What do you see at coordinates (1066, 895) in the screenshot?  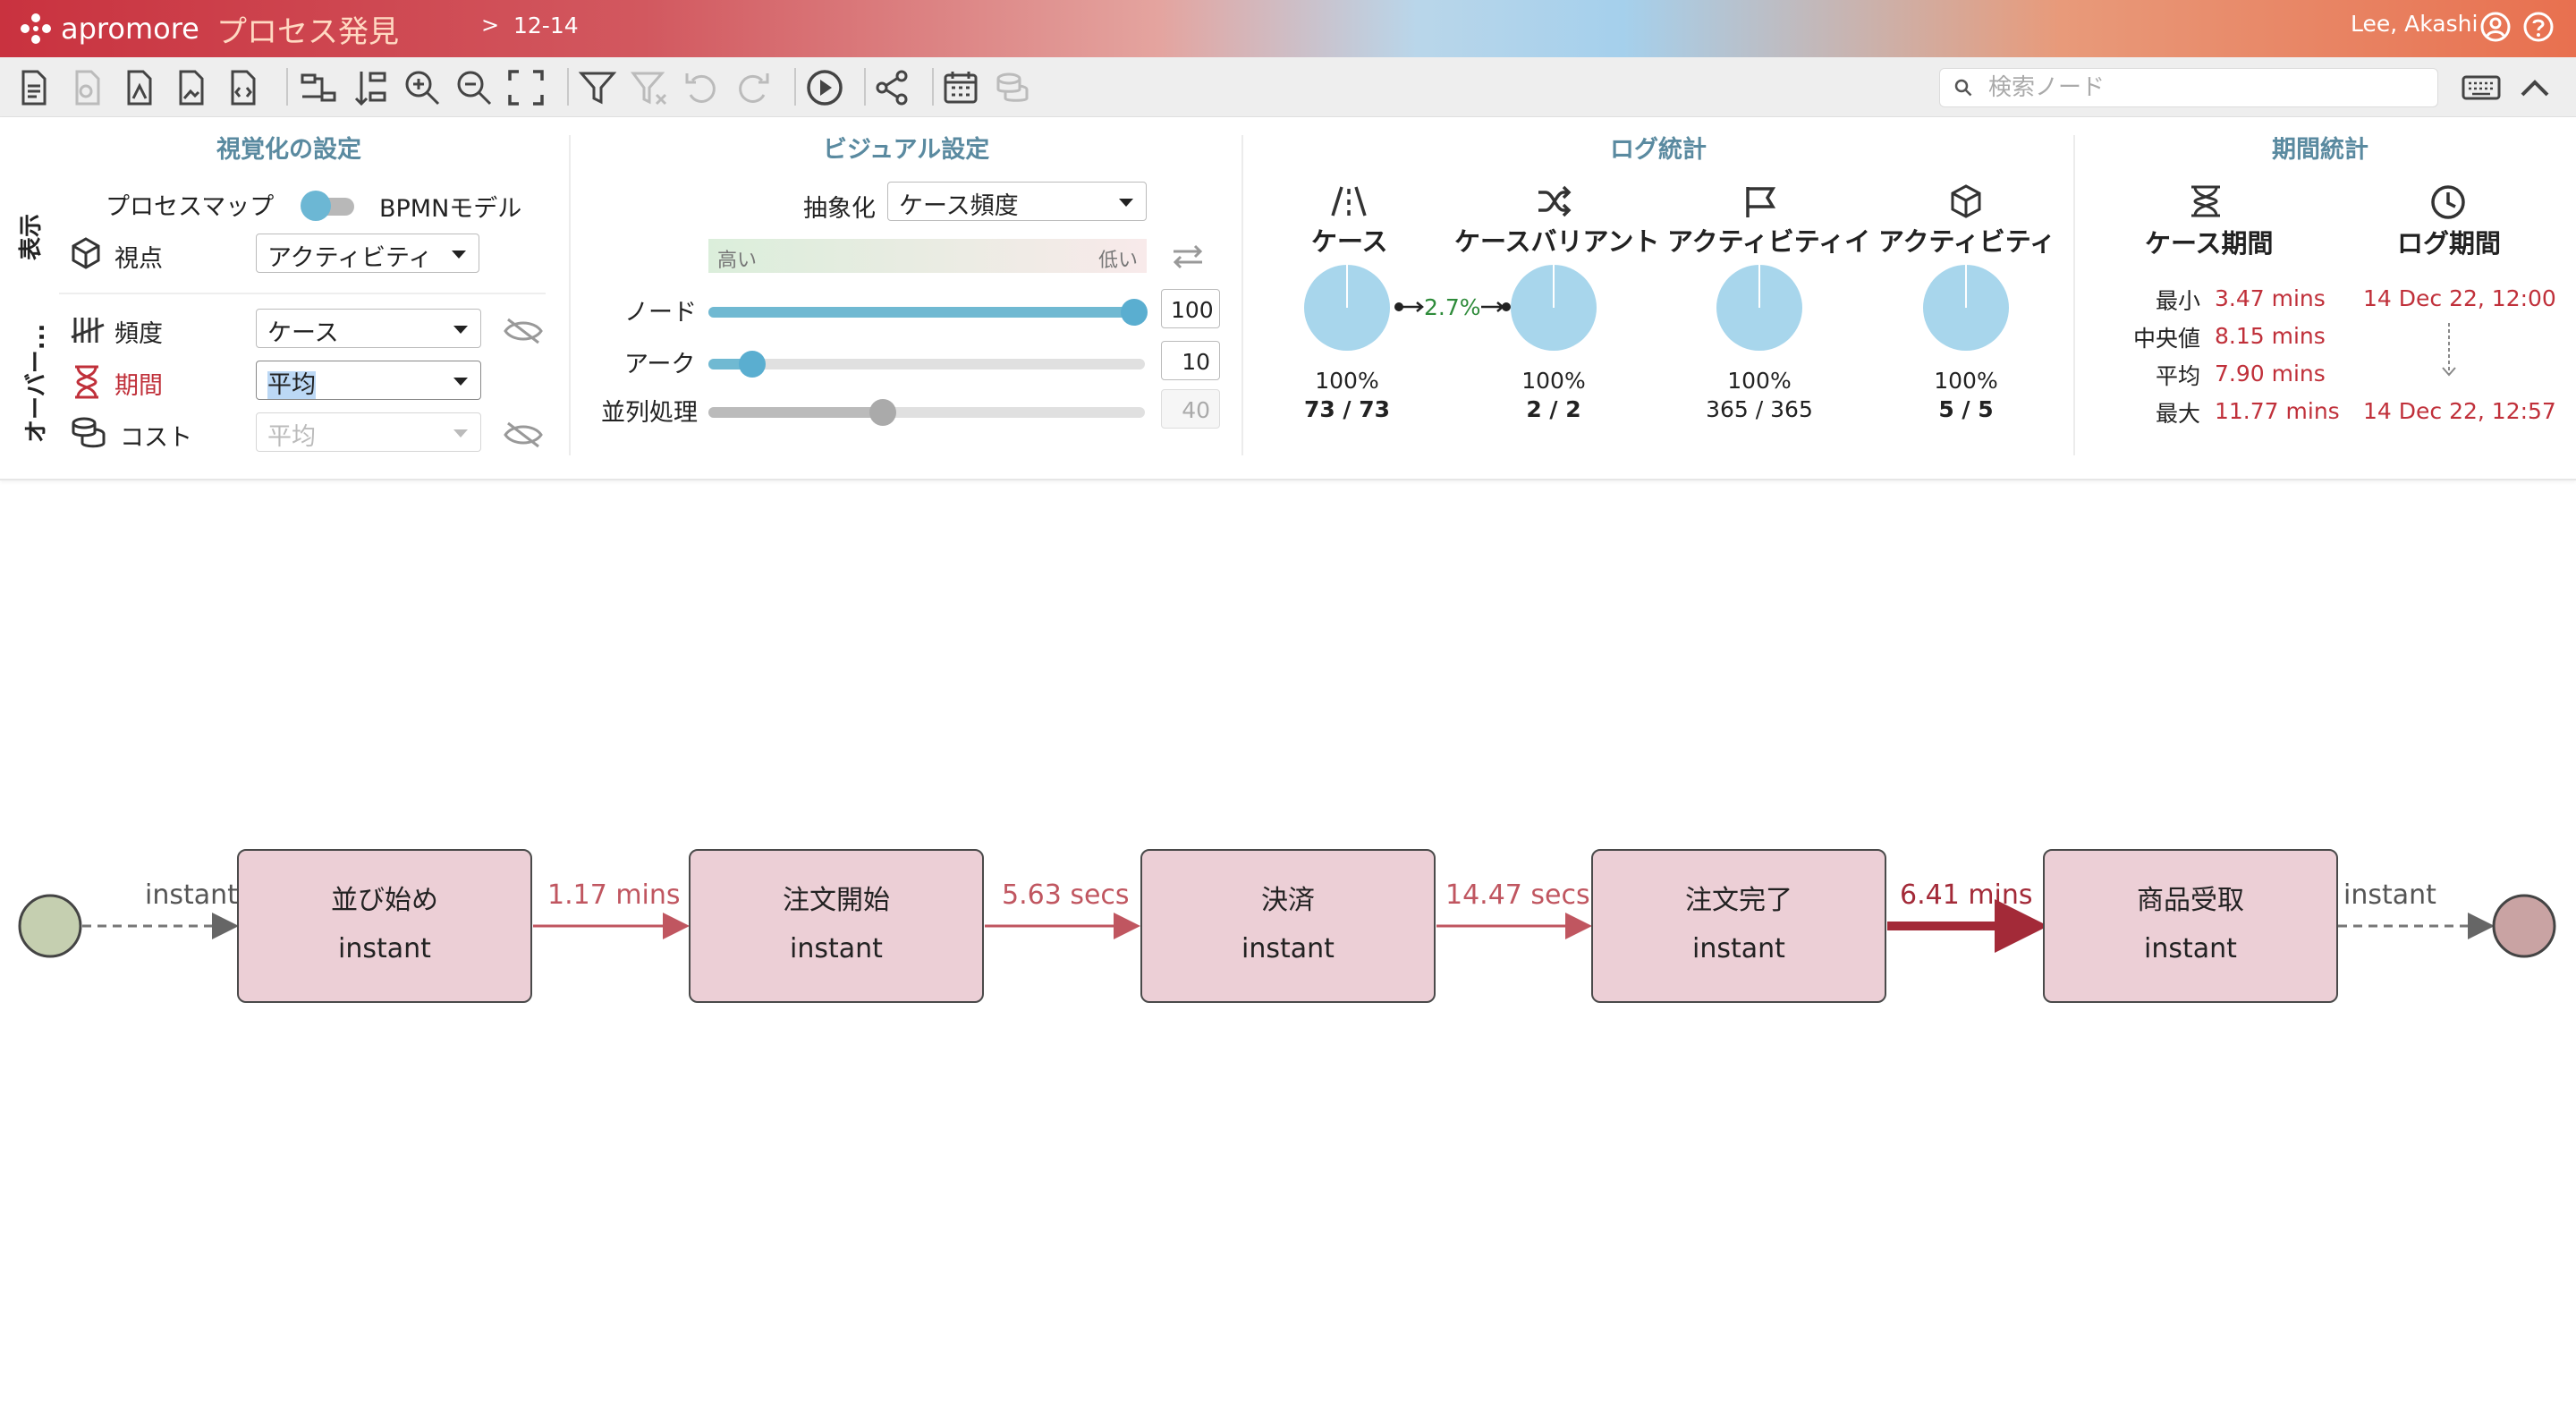 I see `edge-label: 5.63 secs` at bounding box center [1066, 895].